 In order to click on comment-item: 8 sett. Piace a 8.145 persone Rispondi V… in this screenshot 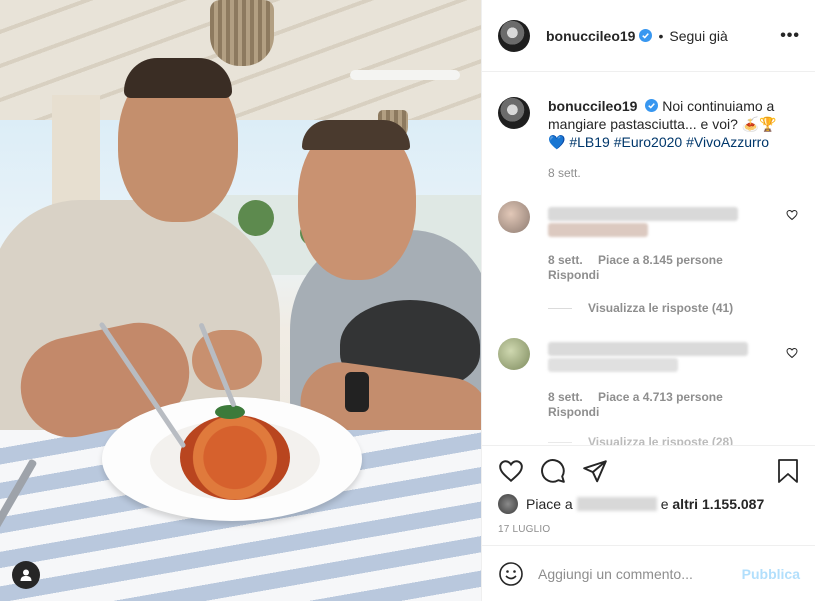, I will do `click(648, 258)`.